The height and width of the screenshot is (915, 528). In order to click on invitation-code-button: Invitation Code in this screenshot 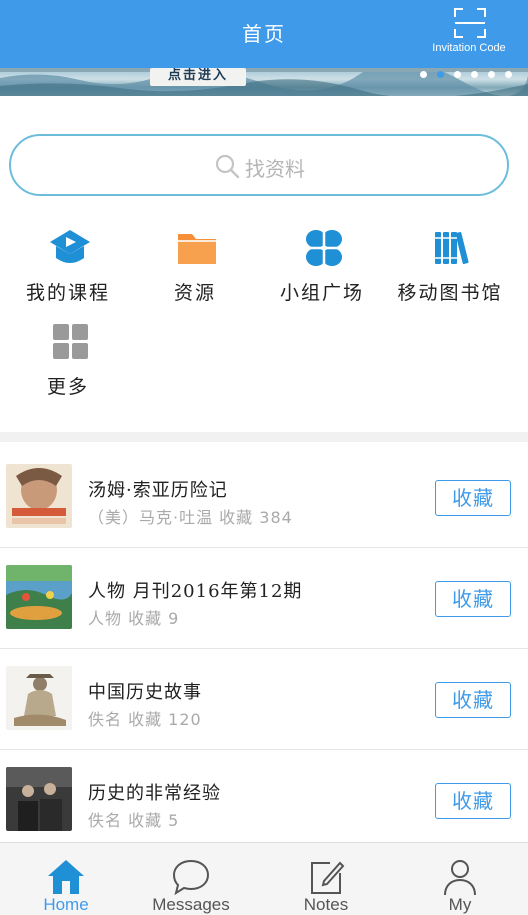, I will do `click(469, 34)`.